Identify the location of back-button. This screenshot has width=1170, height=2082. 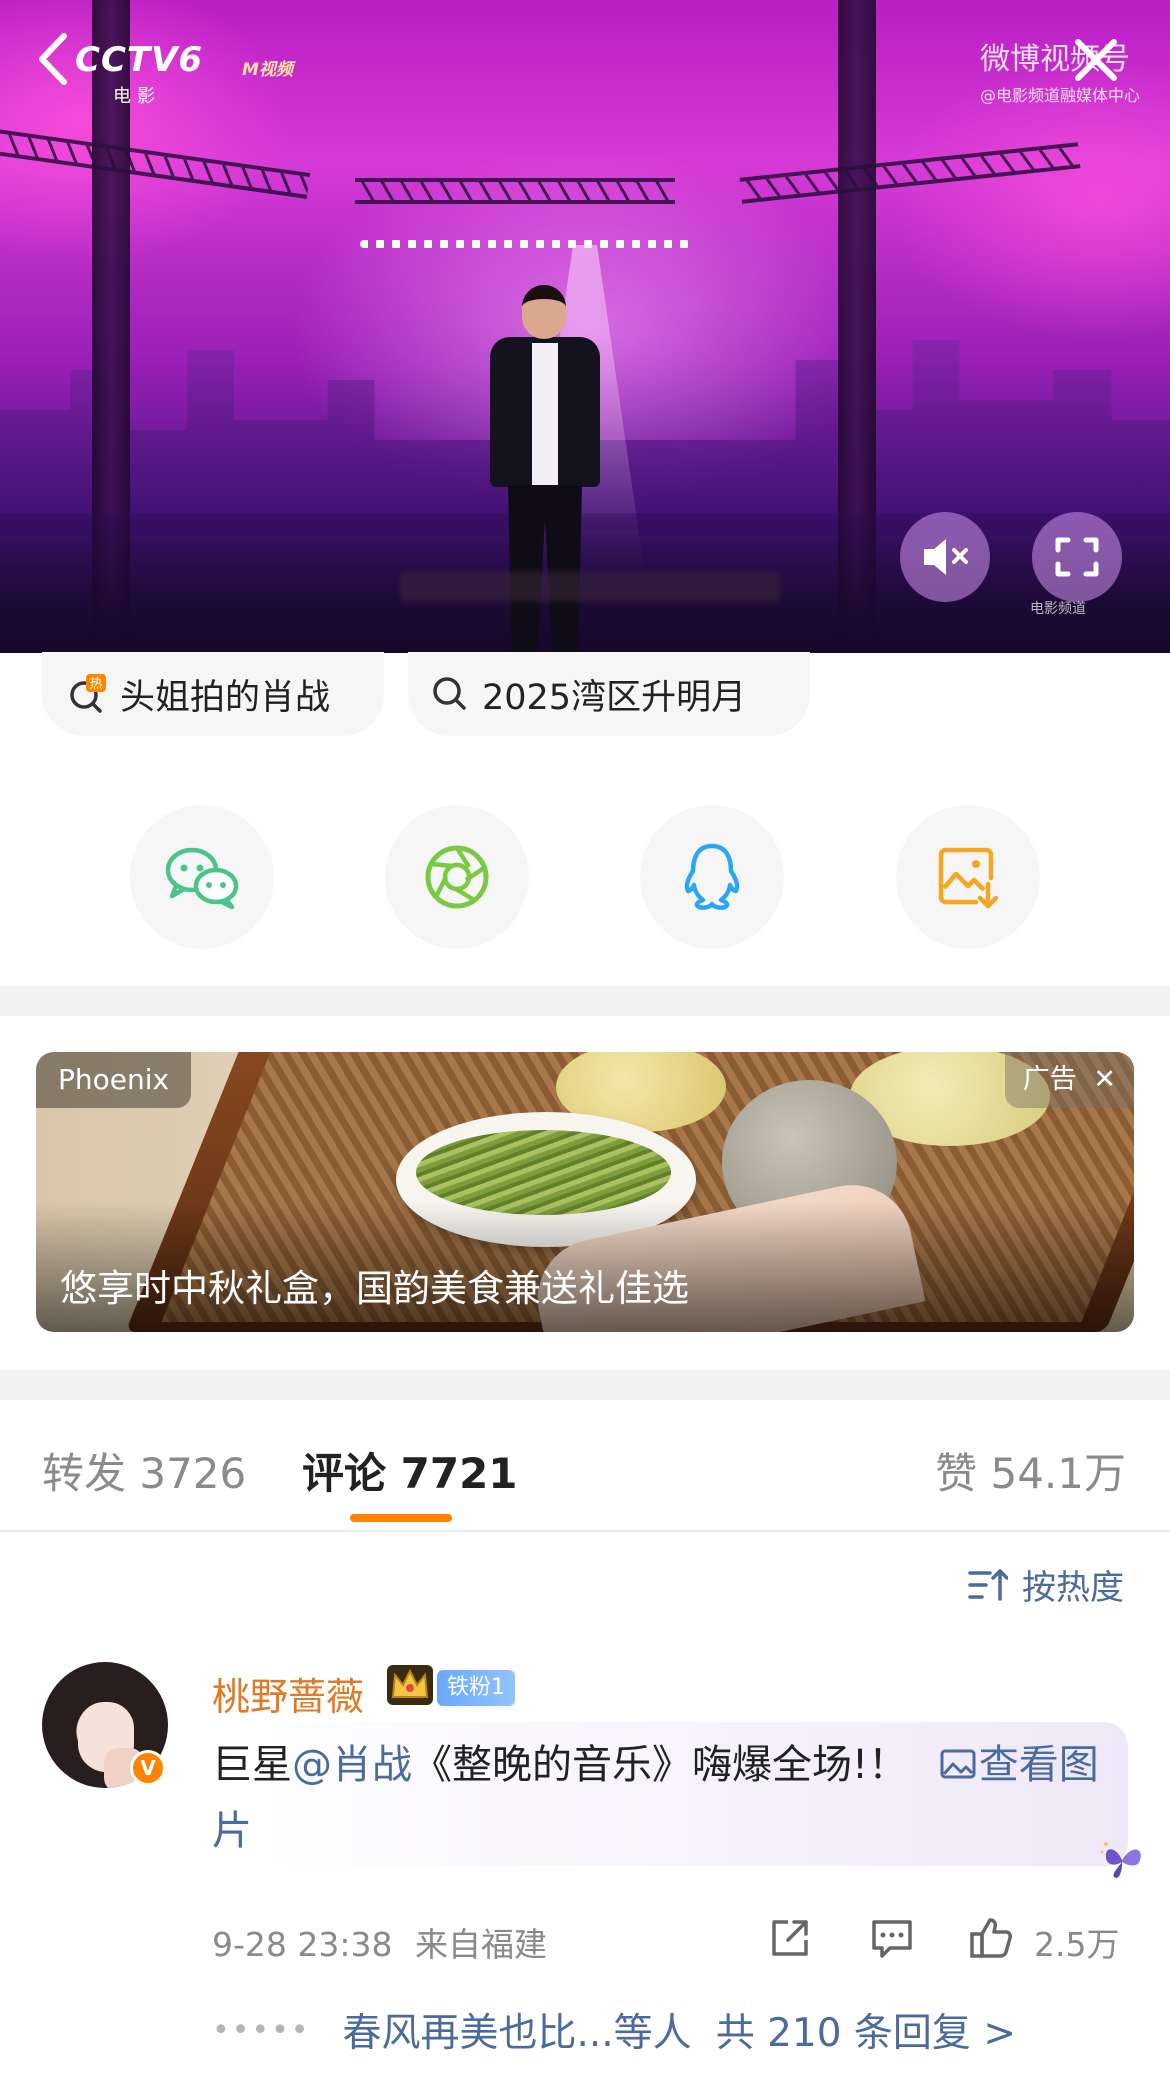
(56, 59).